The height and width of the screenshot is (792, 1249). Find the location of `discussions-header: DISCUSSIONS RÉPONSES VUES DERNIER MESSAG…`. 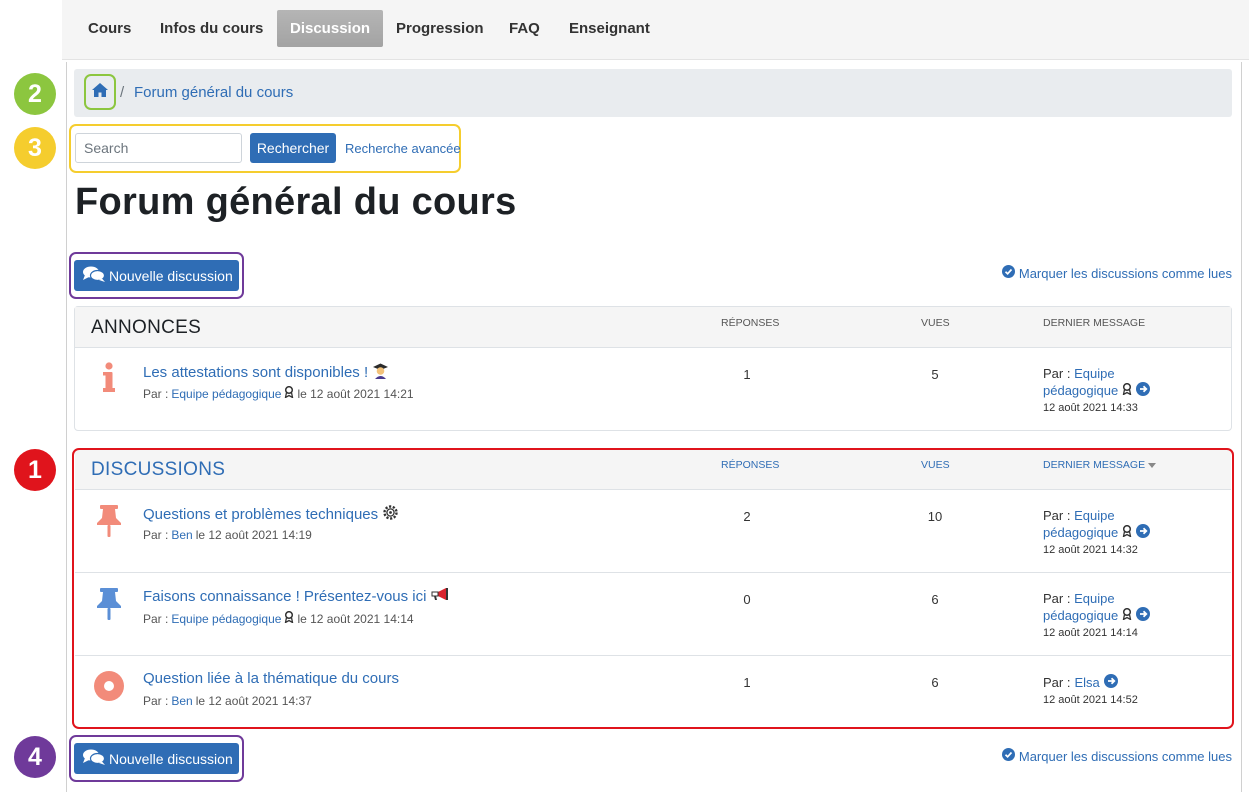

discussions-header: DISCUSSIONS RÉPONSES VUES DERNIER MESSAG… is located at coordinates (653, 469).